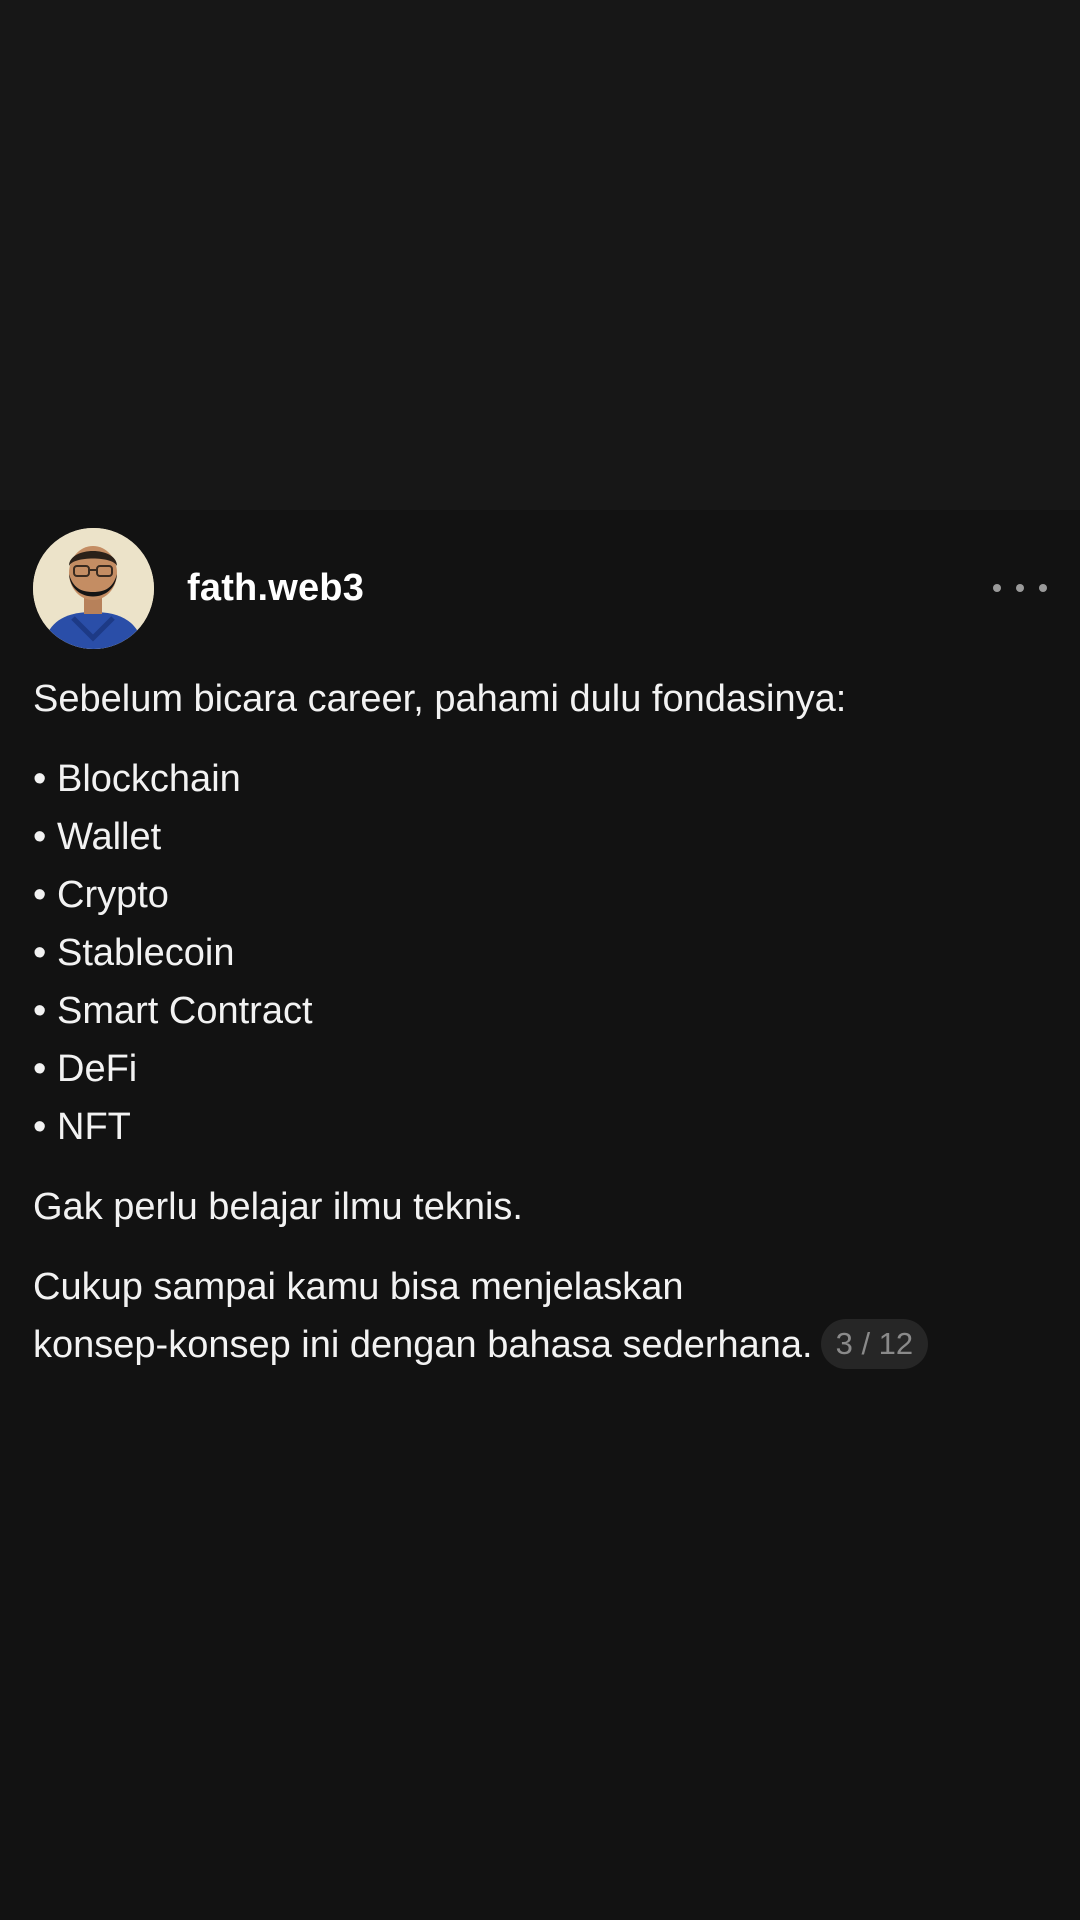  Describe the element at coordinates (85, 1069) in the screenshot. I see `list-item: • DeFi` at that location.